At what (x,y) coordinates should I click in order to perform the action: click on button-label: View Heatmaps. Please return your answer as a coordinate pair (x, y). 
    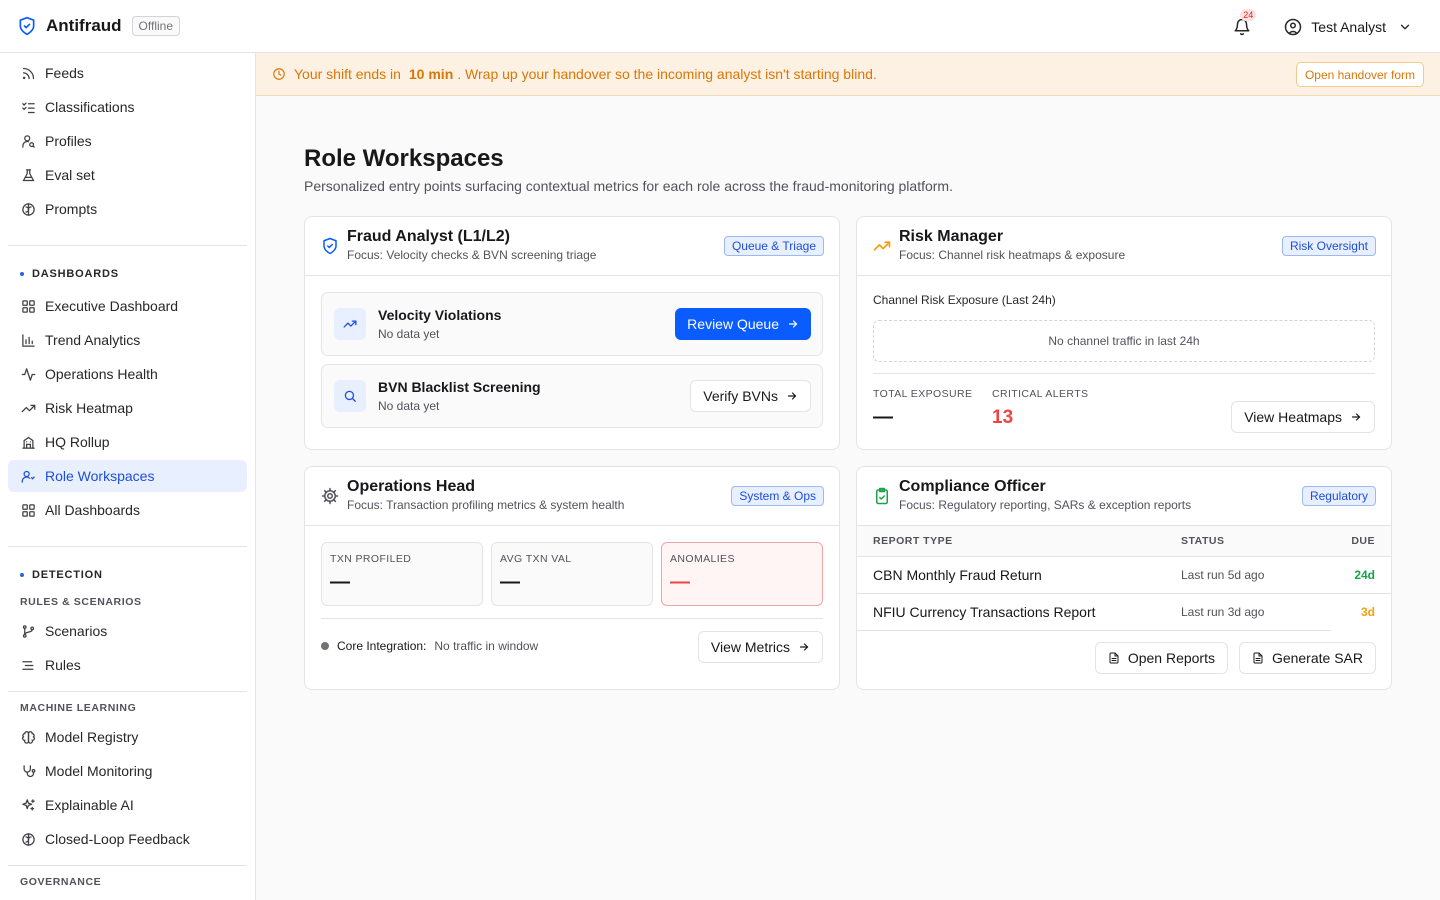
    Looking at the image, I should click on (1293, 417).